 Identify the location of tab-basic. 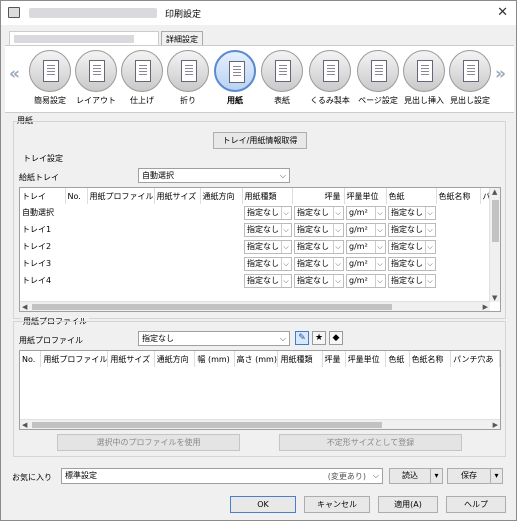
(84, 38).